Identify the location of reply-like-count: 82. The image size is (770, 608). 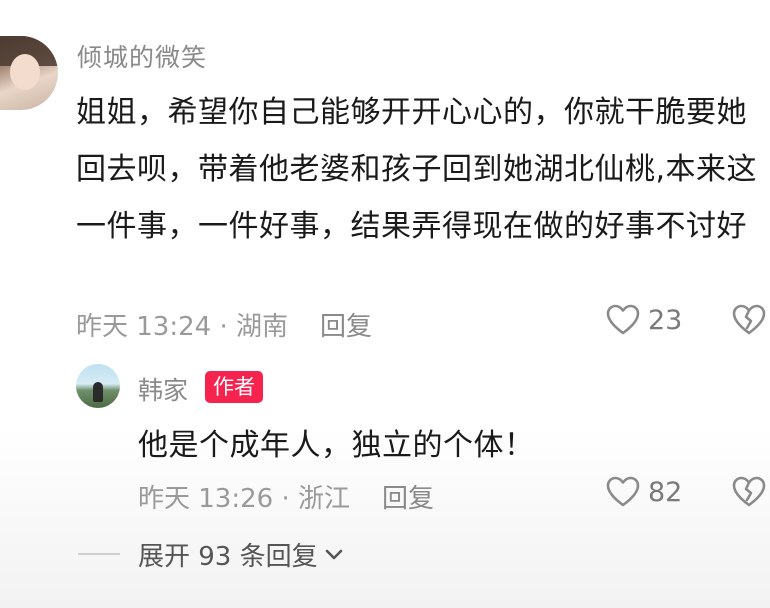
(665, 492).